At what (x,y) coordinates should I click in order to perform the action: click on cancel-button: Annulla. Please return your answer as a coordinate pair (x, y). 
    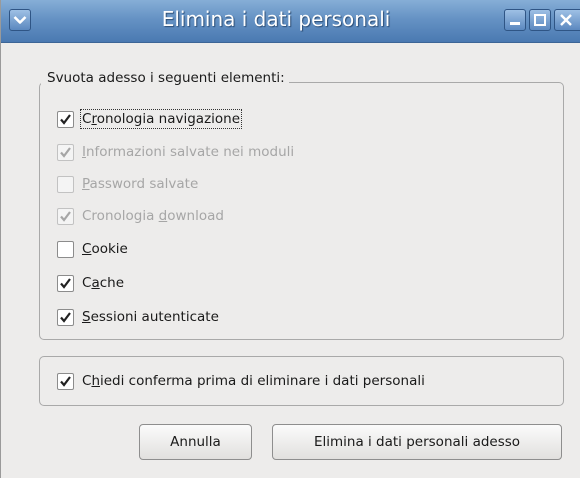
    Looking at the image, I should click on (195, 442).